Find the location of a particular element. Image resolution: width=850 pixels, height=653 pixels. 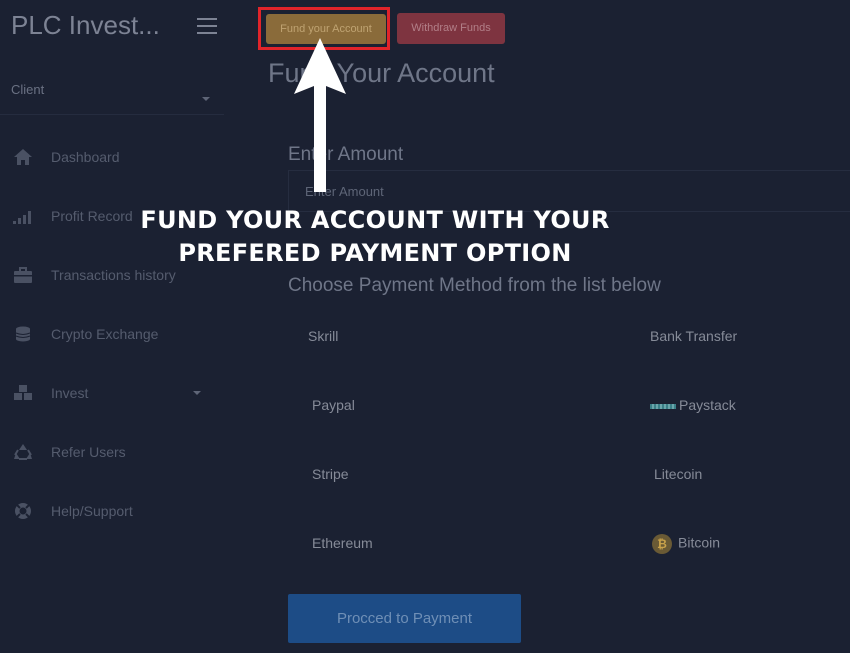

coins-icon is located at coordinates (23, 334).